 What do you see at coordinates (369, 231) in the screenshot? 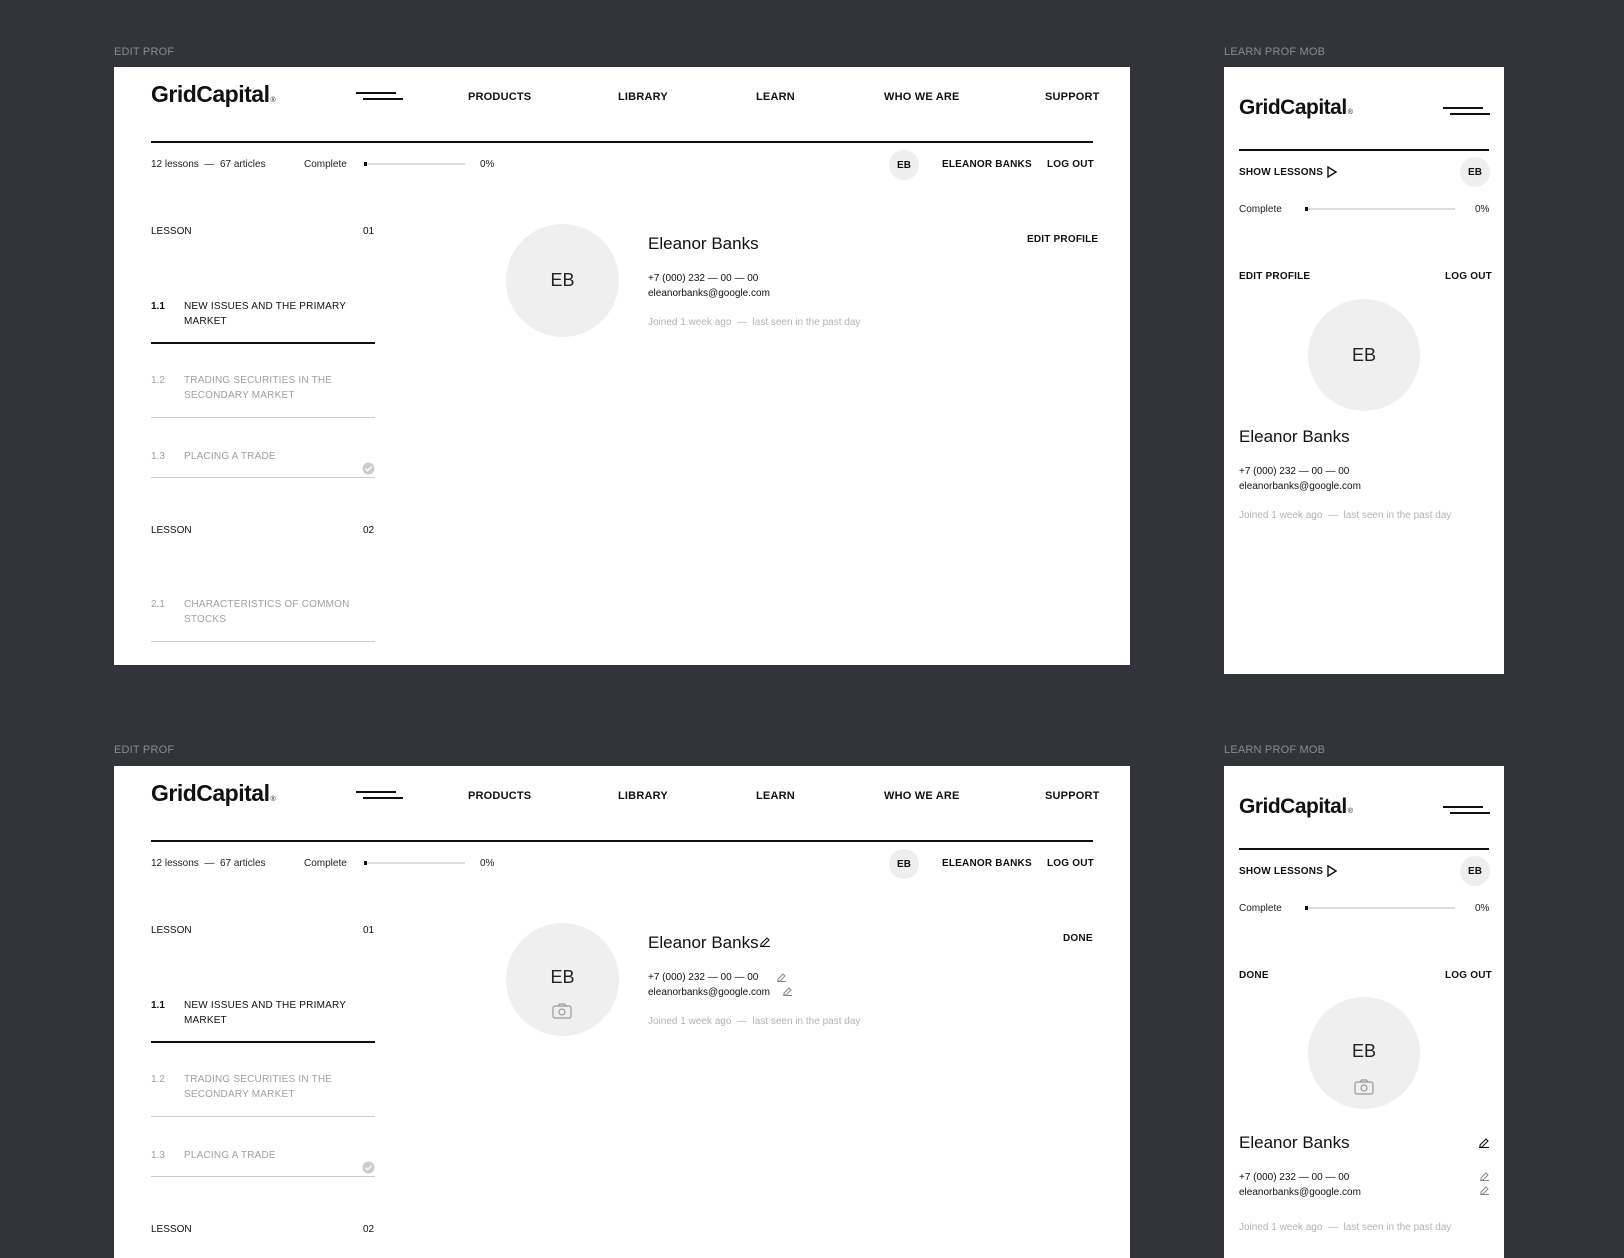
I see `lesson-number: 01` at bounding box center [369, 231].